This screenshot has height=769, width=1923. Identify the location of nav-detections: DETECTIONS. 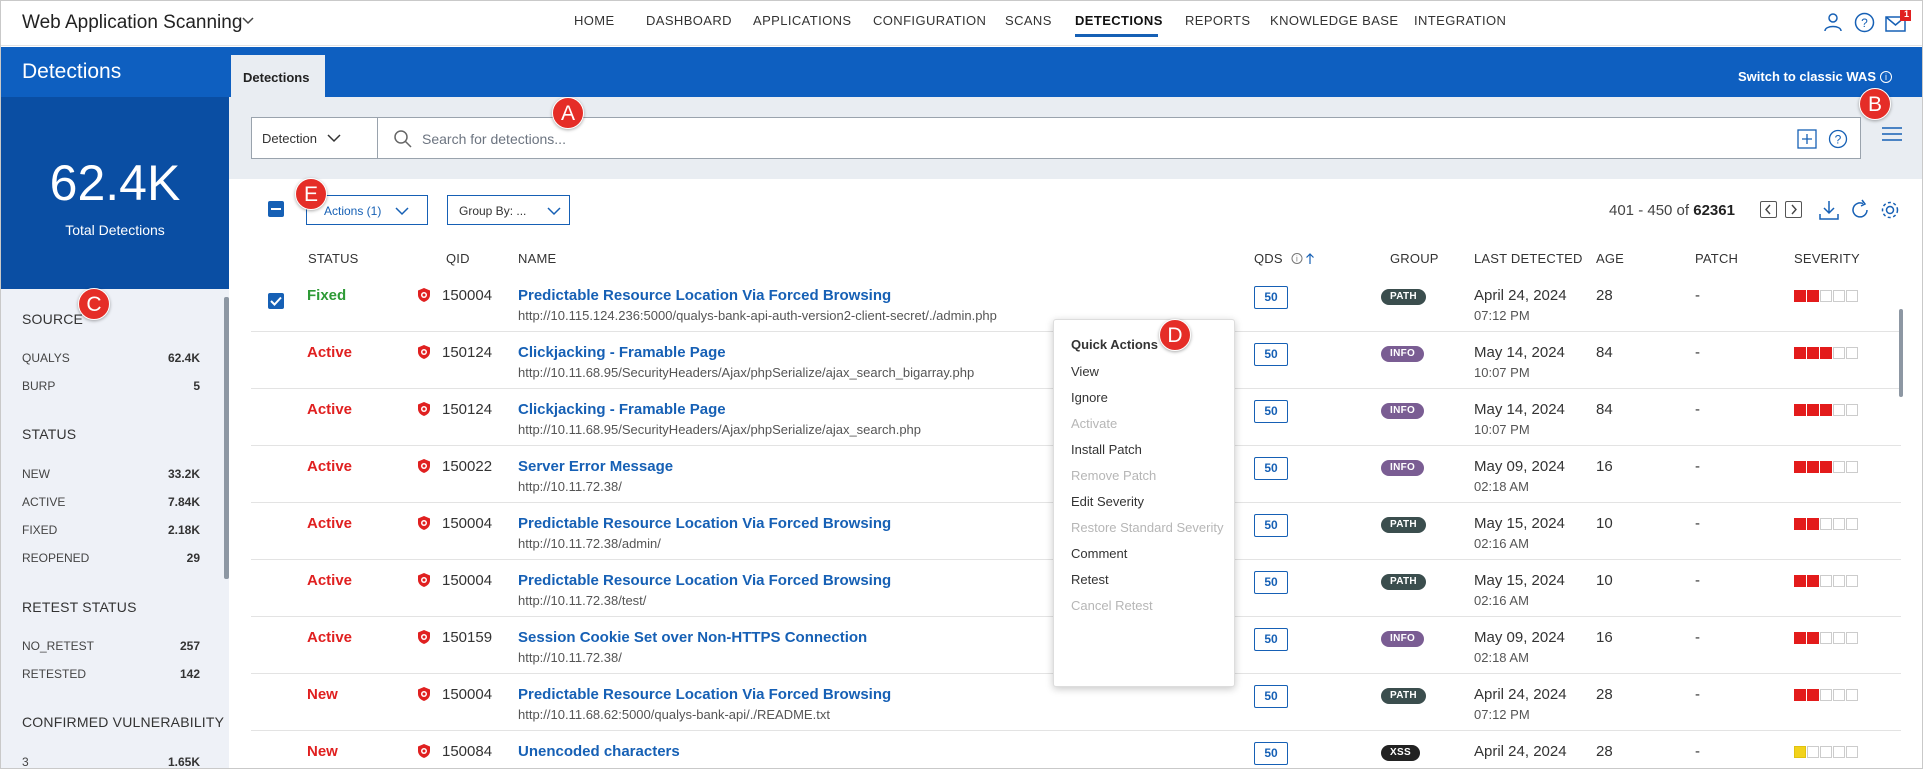
(1119, 20).